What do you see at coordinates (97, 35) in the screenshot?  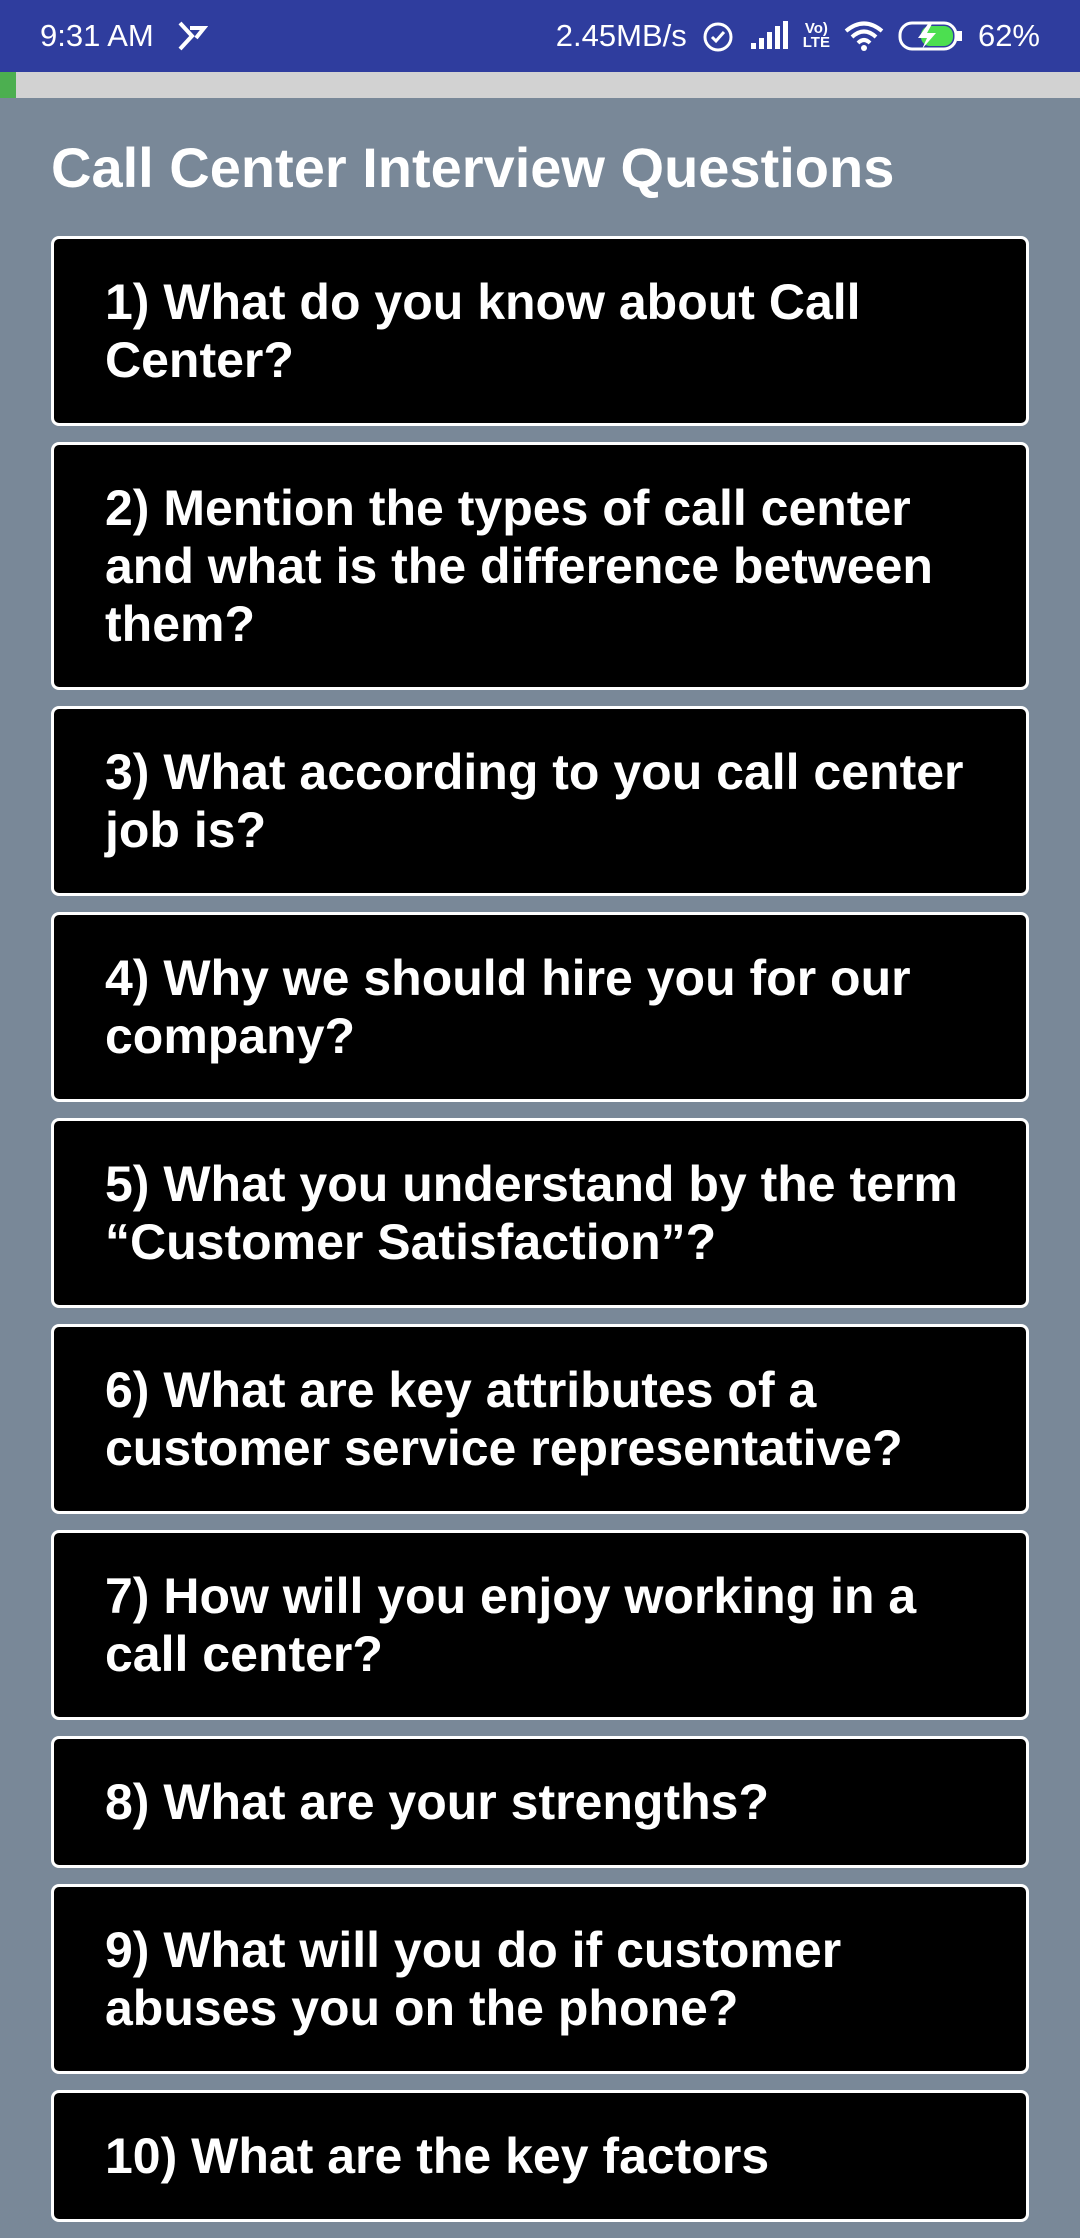 I see `status-time: 9:31 AM` at bounding box center [97, 35].